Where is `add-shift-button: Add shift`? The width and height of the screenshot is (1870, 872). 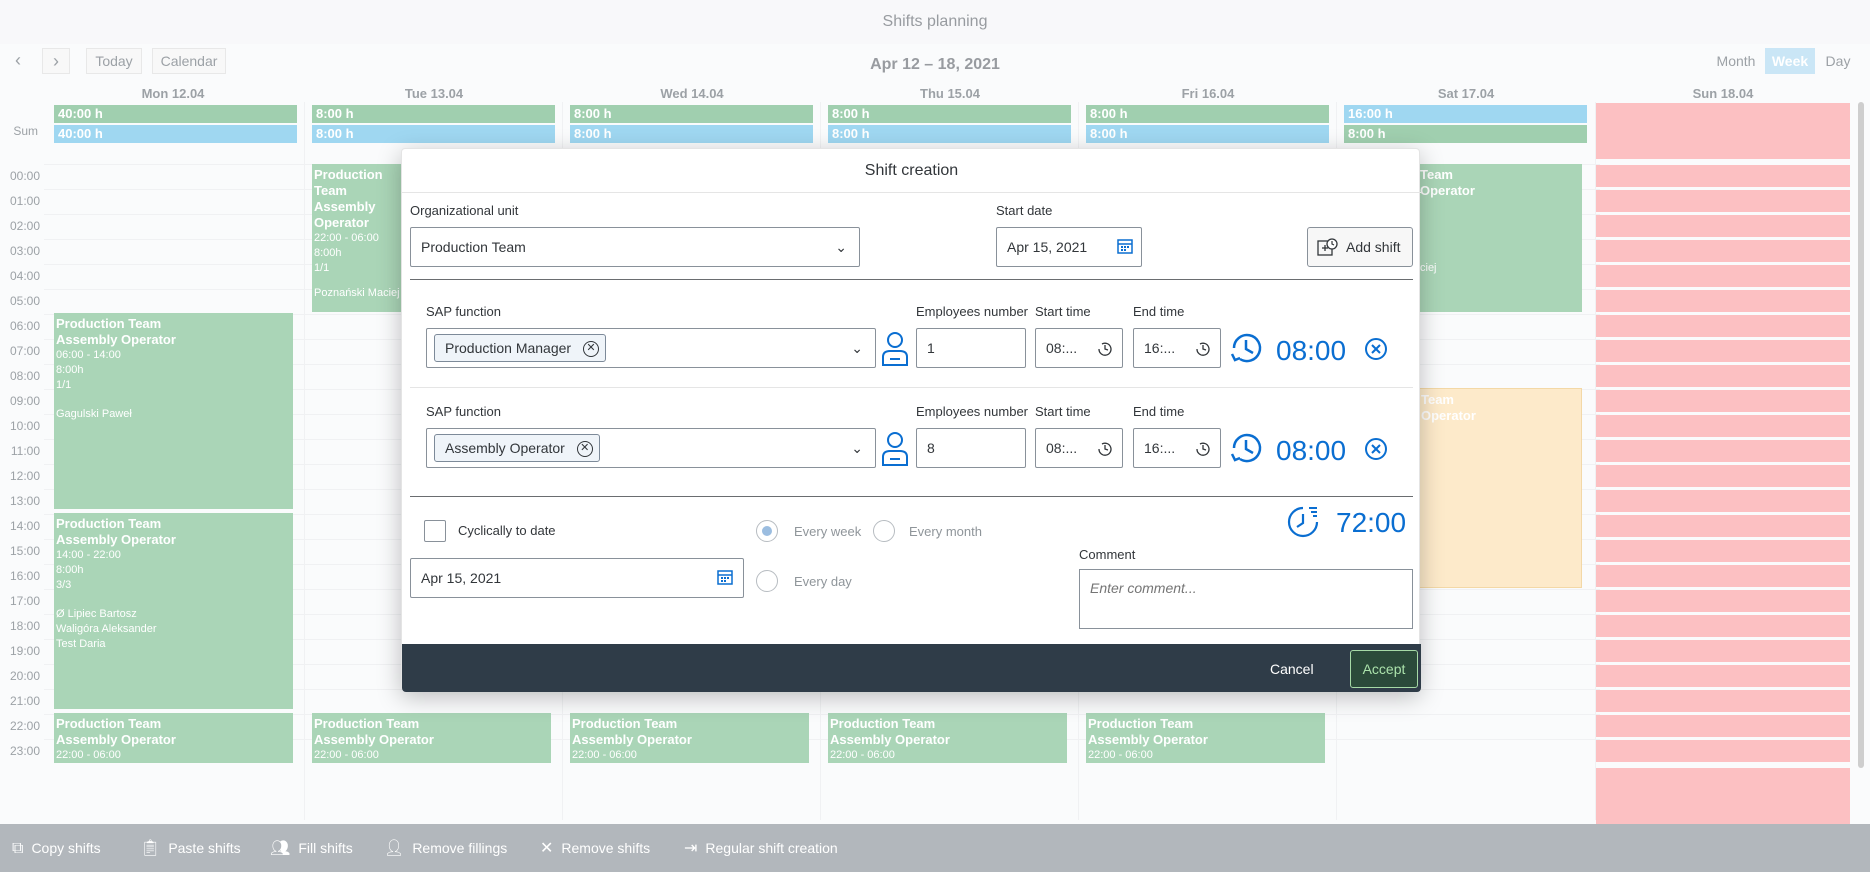
add-shift-button: Add shift is located at coordinates (1360, 247).